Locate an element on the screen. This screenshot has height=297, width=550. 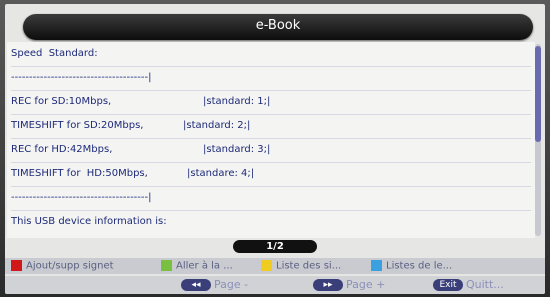
line-text: TIMESHIFT for HD:50Mbps, is located at coordinates (79, 173).